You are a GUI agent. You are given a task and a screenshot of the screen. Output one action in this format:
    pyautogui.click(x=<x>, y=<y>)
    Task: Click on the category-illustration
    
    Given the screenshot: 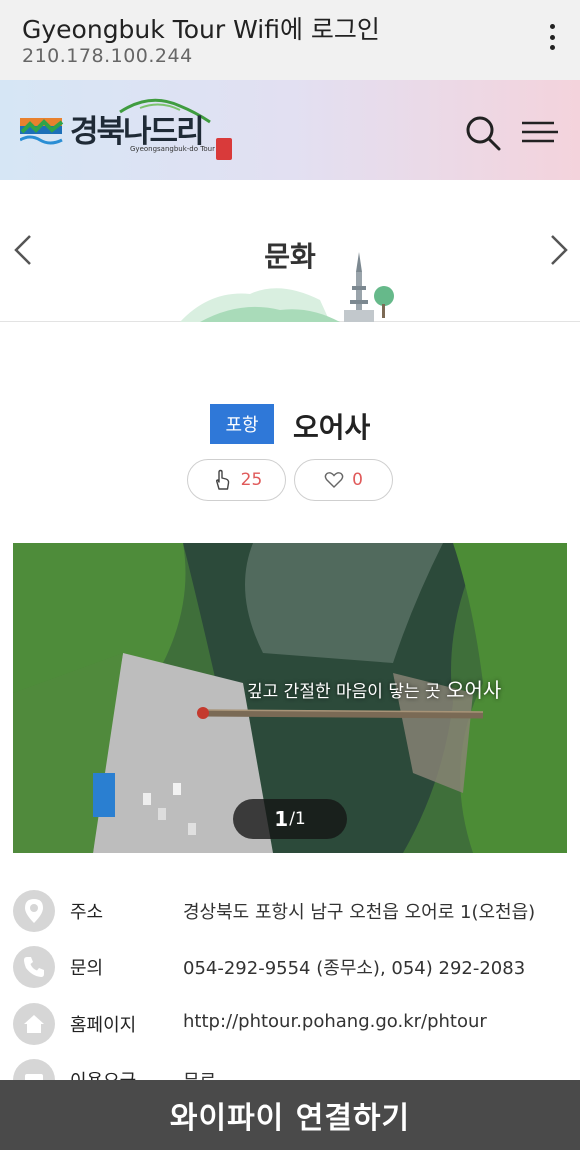 What is the action you would take?
    pyautogui.click(x=287, y=287)
    